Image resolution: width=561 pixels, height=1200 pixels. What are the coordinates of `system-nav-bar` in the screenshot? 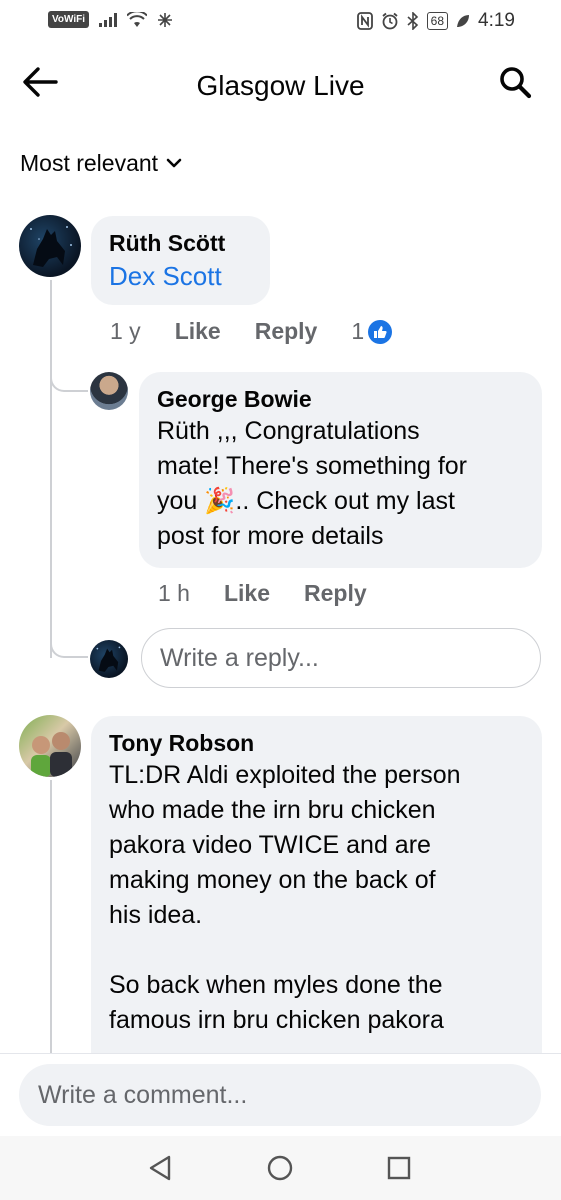 It's located at (280, 1168).